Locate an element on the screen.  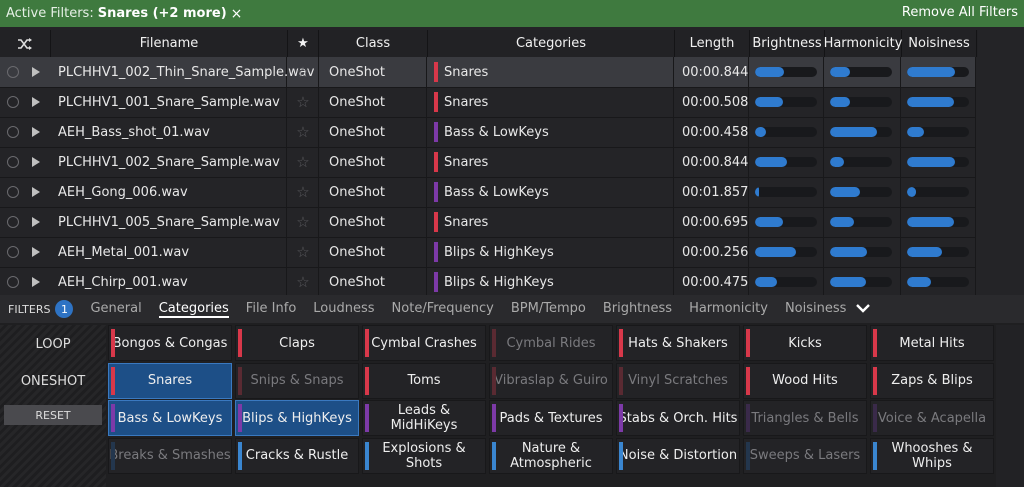
category-button: Leads & MidHiKeys is located at coordinates (424, 418).